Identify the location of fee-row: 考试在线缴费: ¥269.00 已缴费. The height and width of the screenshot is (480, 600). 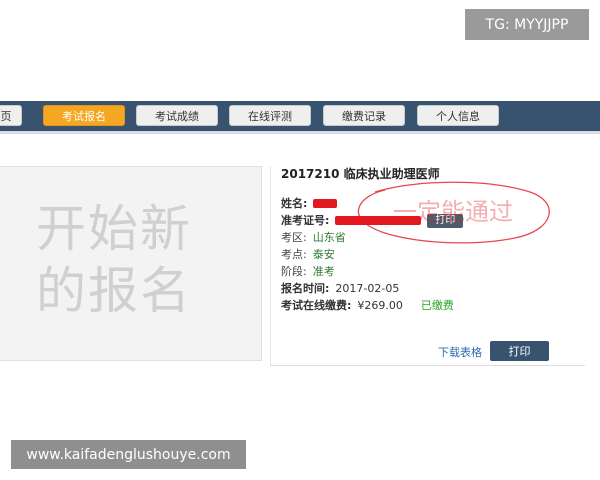
(431, 305).